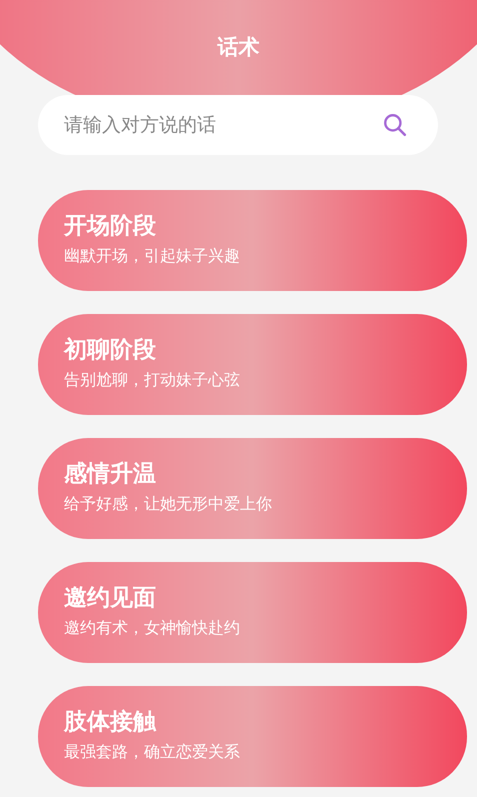 The image size is (477, 797). Describe the element at coordinates (168, 504) in the screenshot. I see `stage-subtitle: 给予好感，让她无形中爱上你` at that location.